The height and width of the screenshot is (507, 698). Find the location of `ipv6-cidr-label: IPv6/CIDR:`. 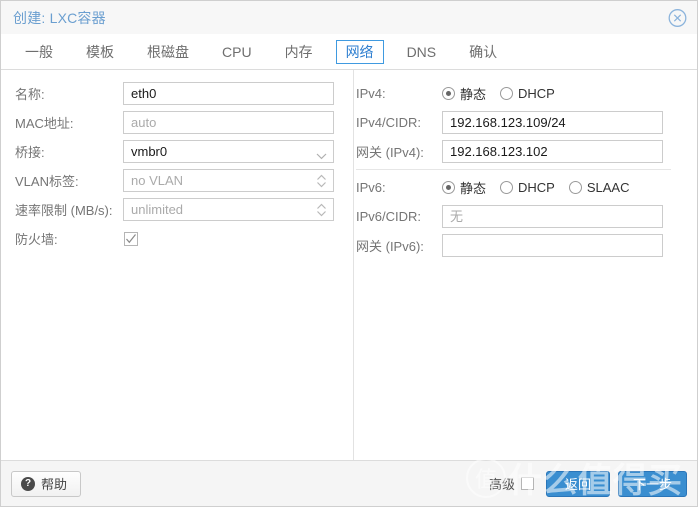

ipv6-cidr-label: IPv6/CIDR: is located at coordinates (389, 216).